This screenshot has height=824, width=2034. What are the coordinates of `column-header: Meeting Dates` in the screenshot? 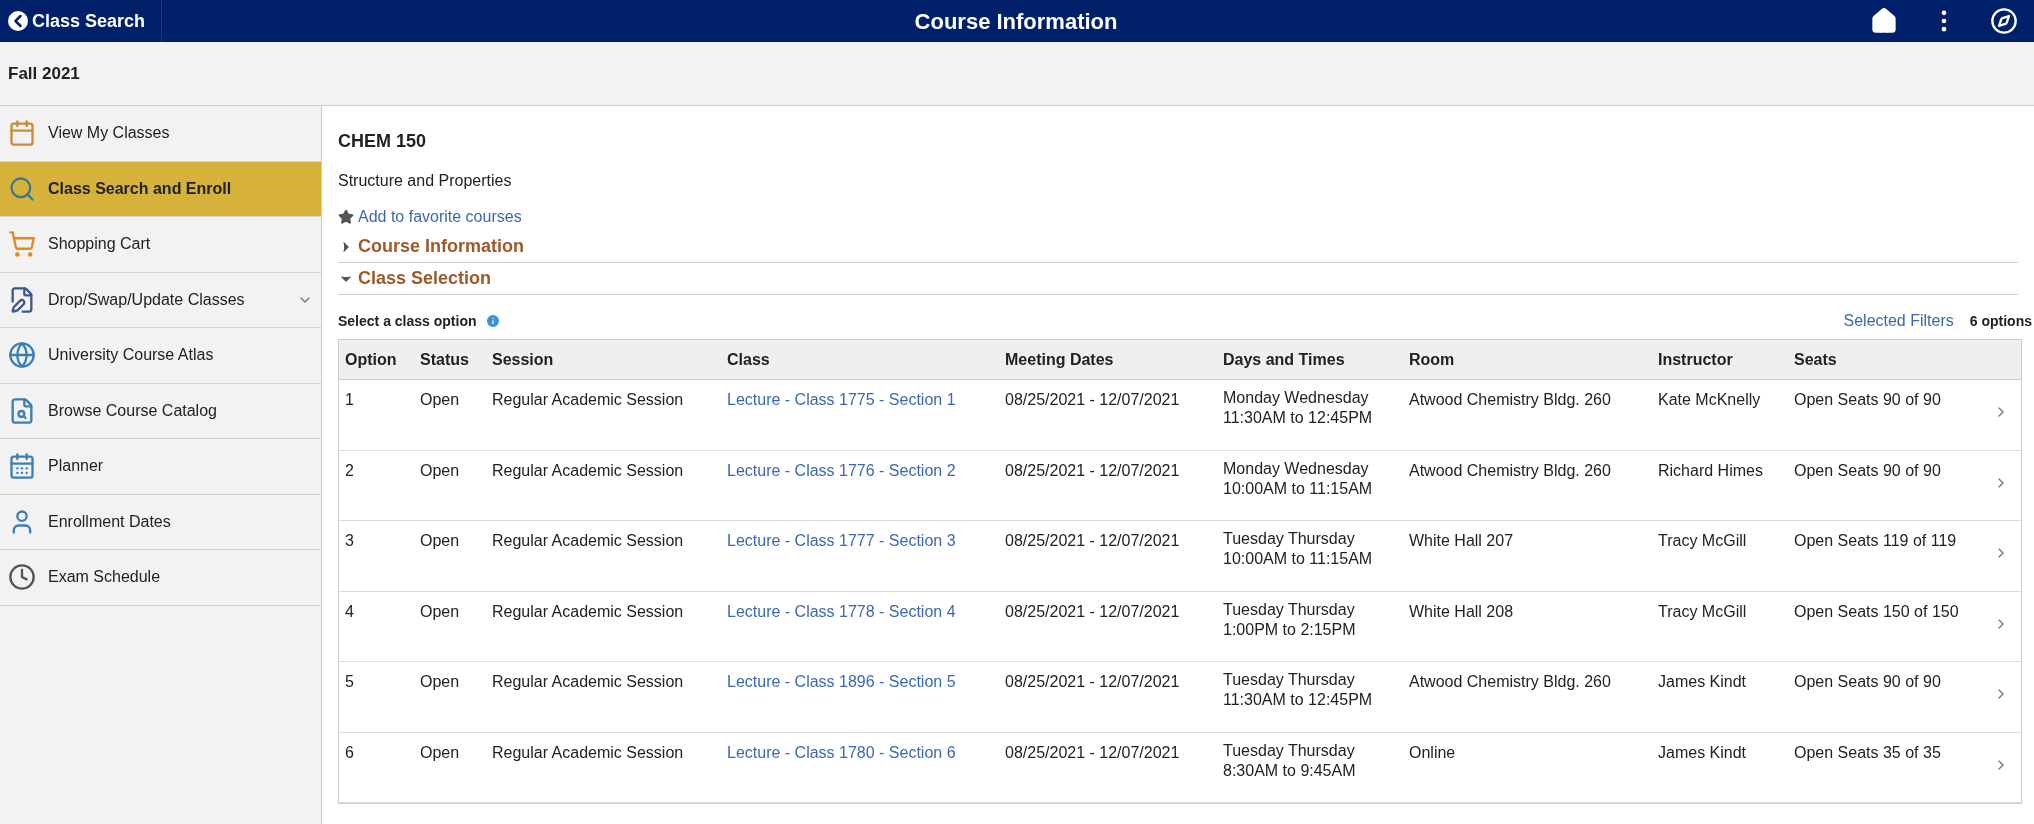 It's located at (1059, 359).